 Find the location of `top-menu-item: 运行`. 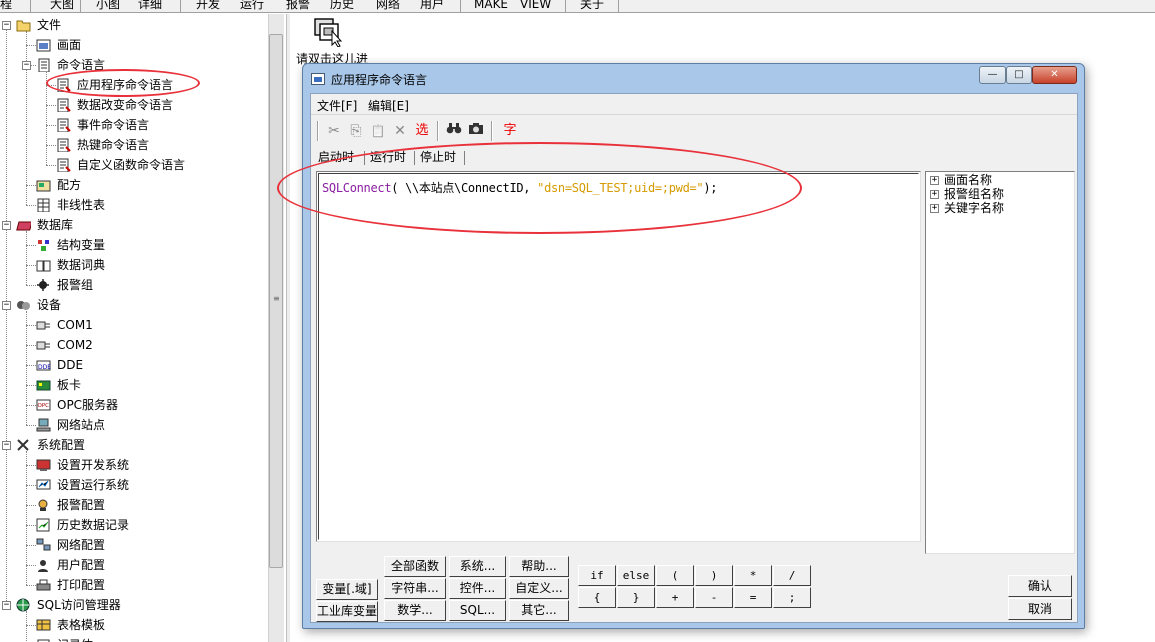

top-menu-item: 运行 is located at coordinates (252, 6).